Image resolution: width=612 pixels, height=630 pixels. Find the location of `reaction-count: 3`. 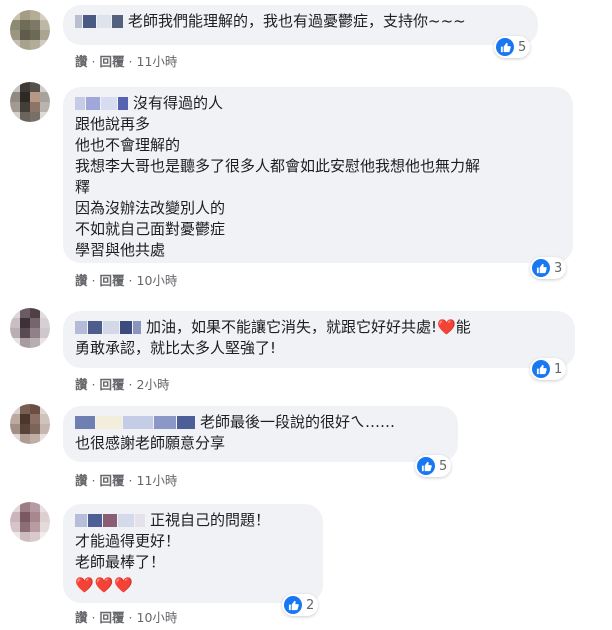

reaction-count: 3 is located at coordinates (548, 268).